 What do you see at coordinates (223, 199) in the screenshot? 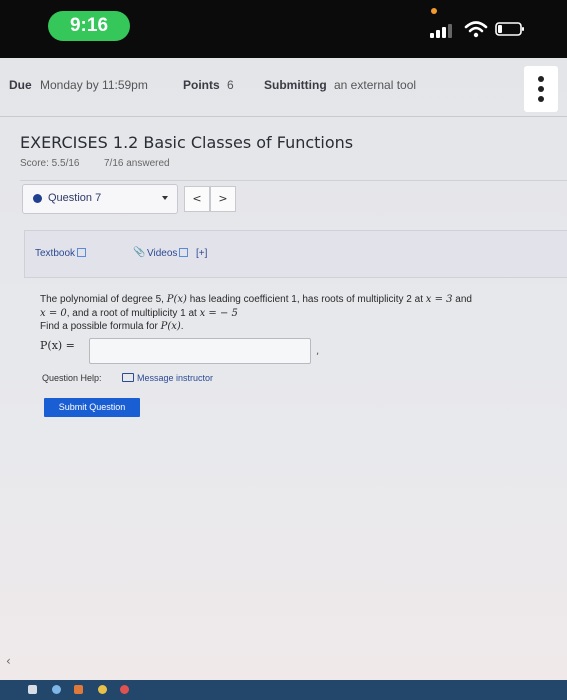
I see `next-question-button: >` at bounding box center [223, 199].